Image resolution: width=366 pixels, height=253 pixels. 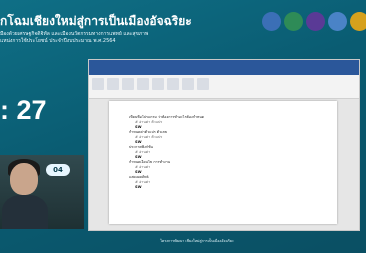 What do you see at coordinates (96, 21) in the screenshot?
I see `banner-title: กโฉมเชียงใหม่สู่การเป็นเมืองอัจฉริยะ` at bounding box center [96, 21].